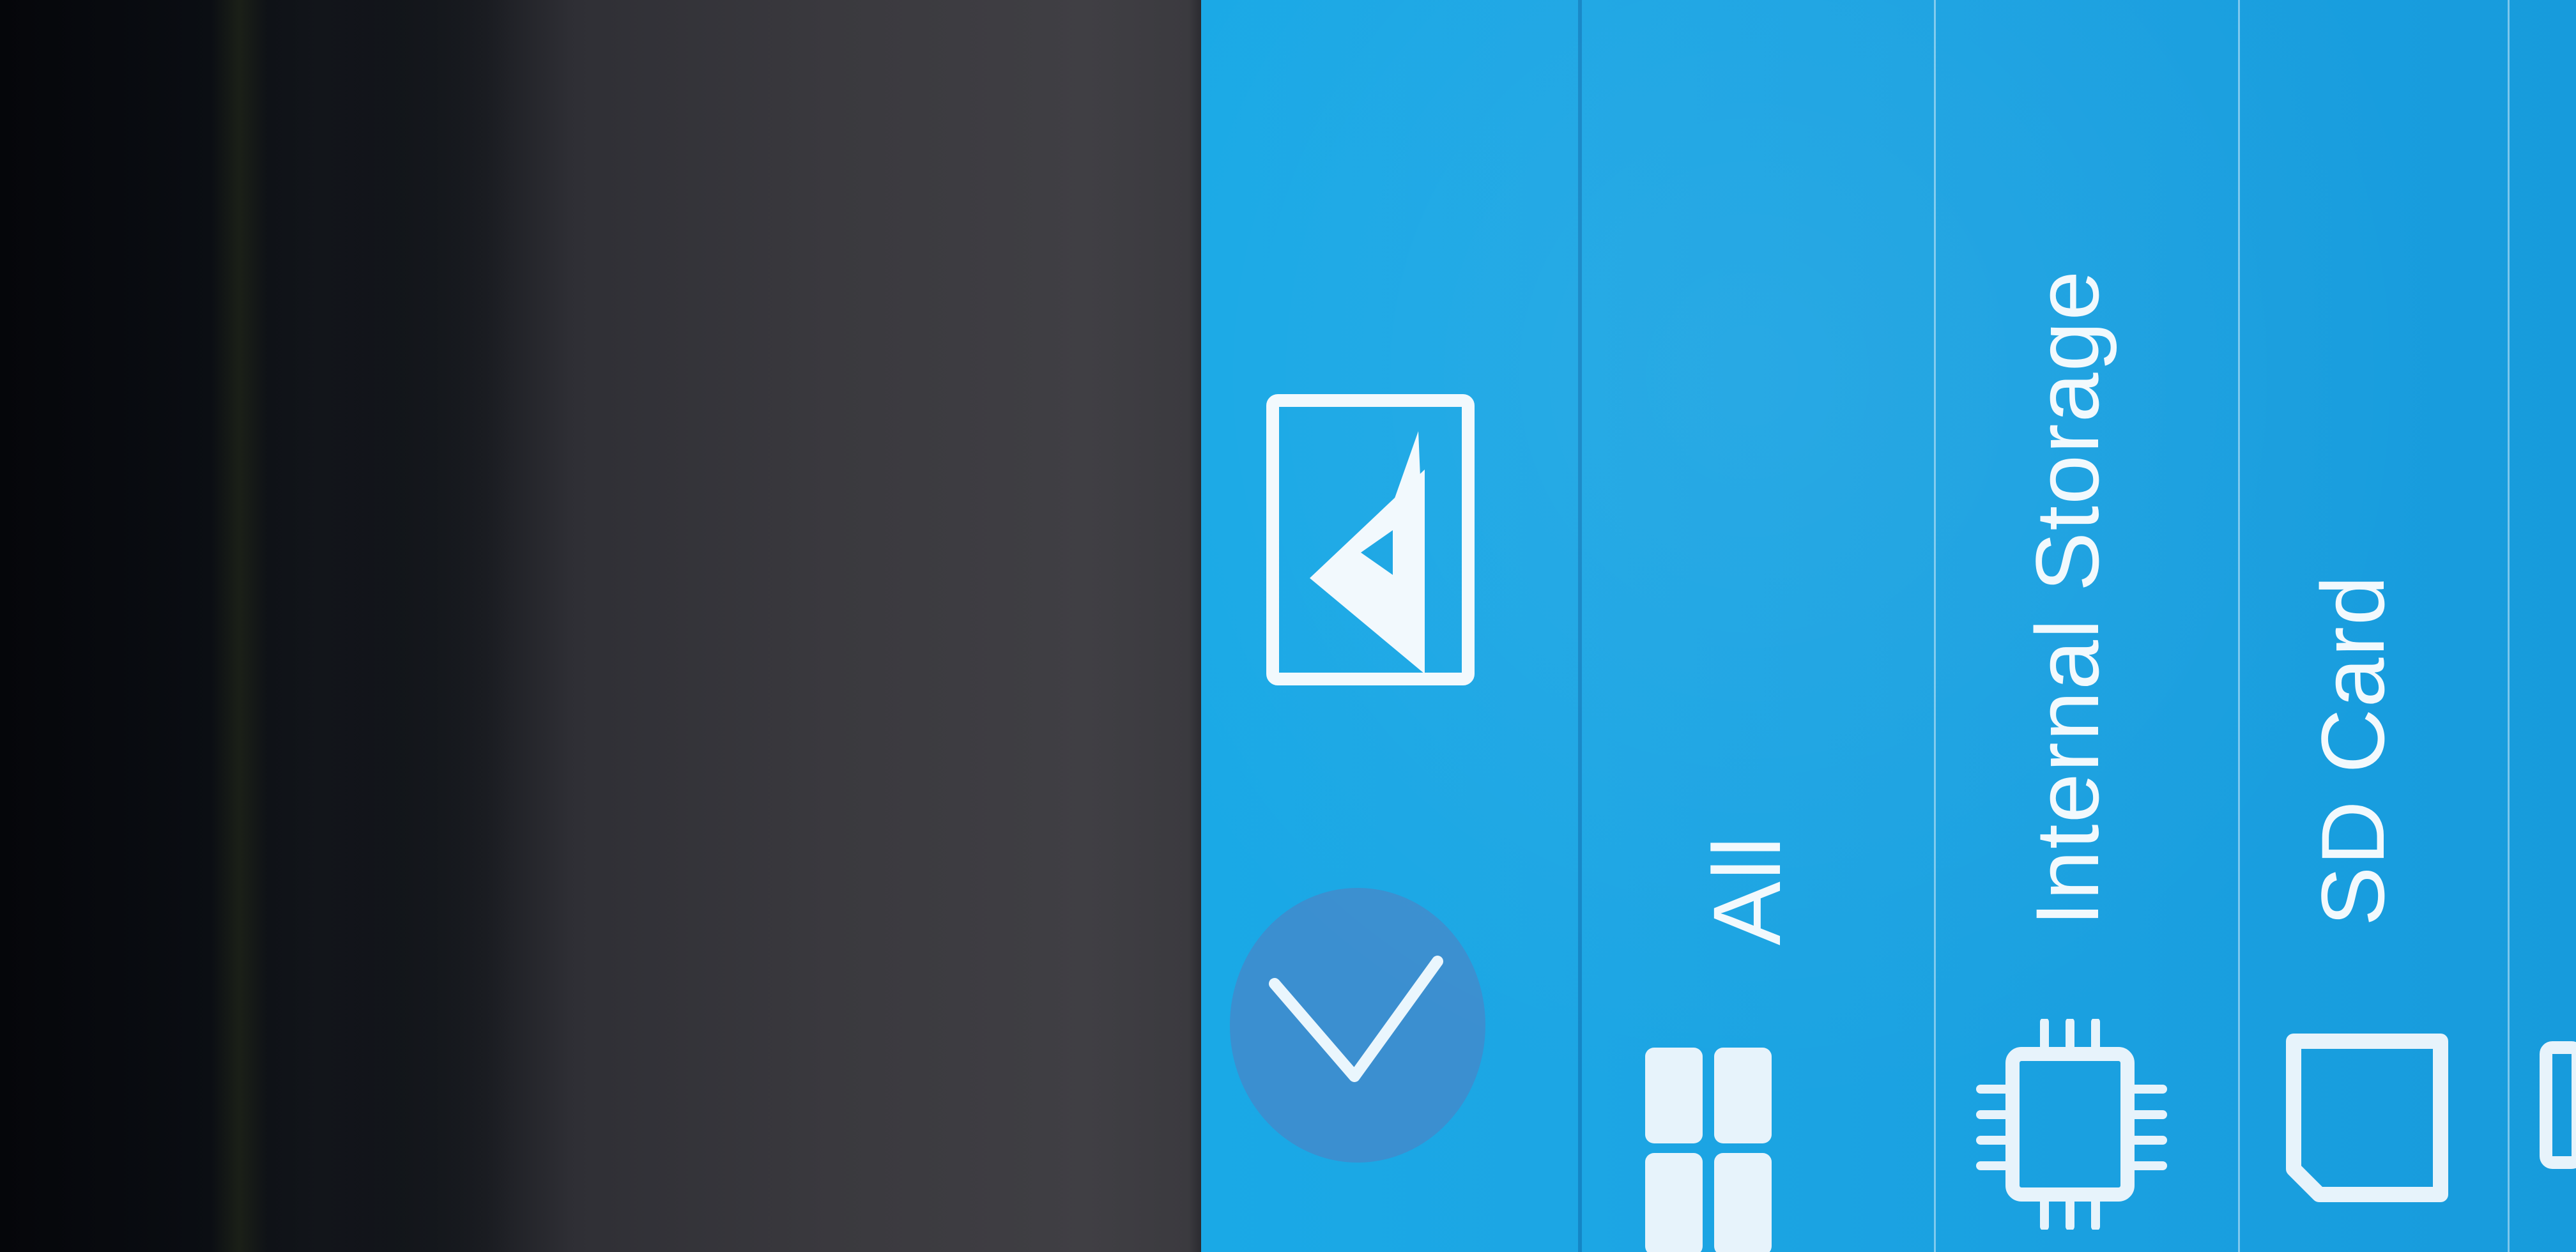  What do you see at coordinates (2367, 1118) in the screenshot?
I see `sd-card-icon` at bounding box center [2367, 1118].